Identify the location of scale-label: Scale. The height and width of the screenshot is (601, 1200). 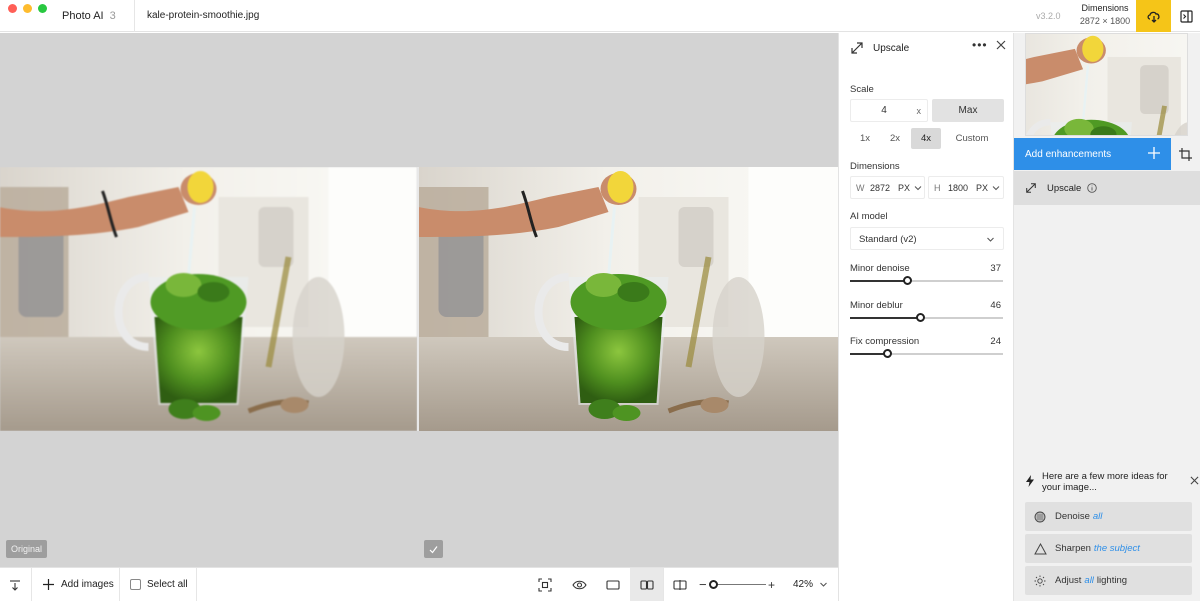
(862, 89).